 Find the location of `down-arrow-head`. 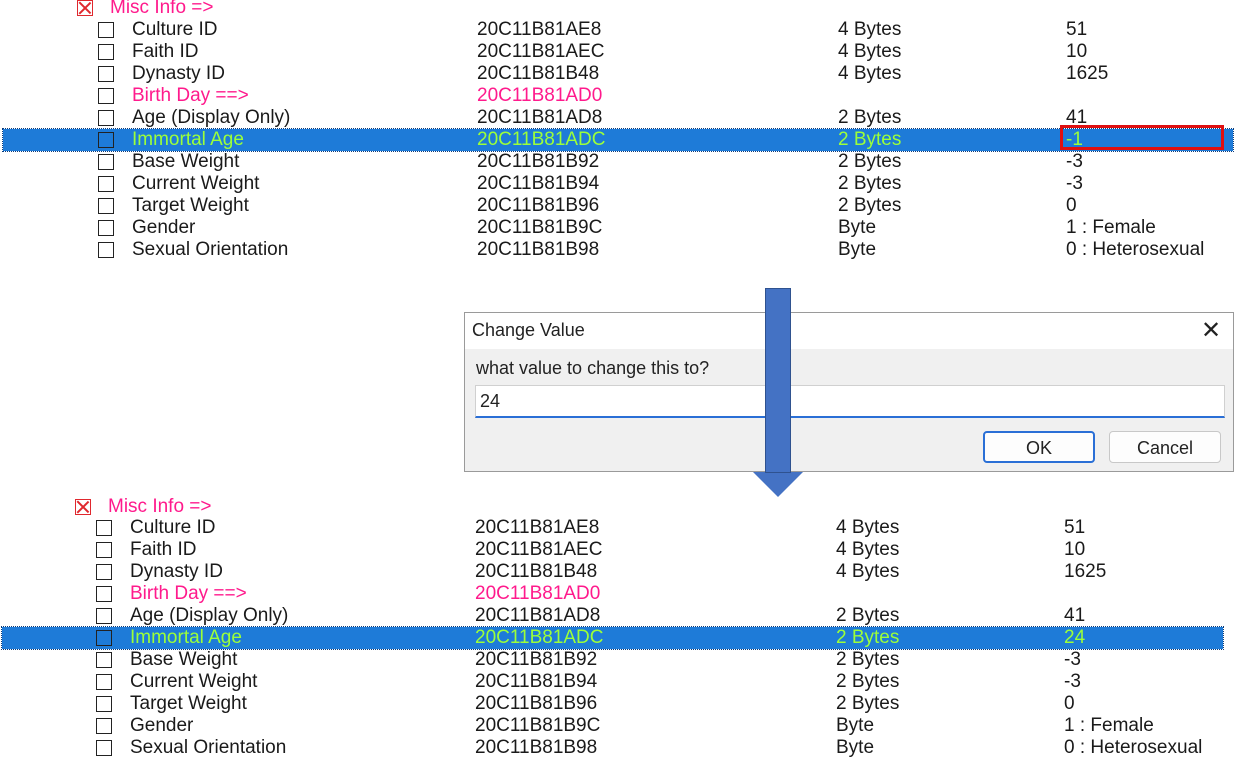

down-arrow-head is located at coordinates (778, 484).